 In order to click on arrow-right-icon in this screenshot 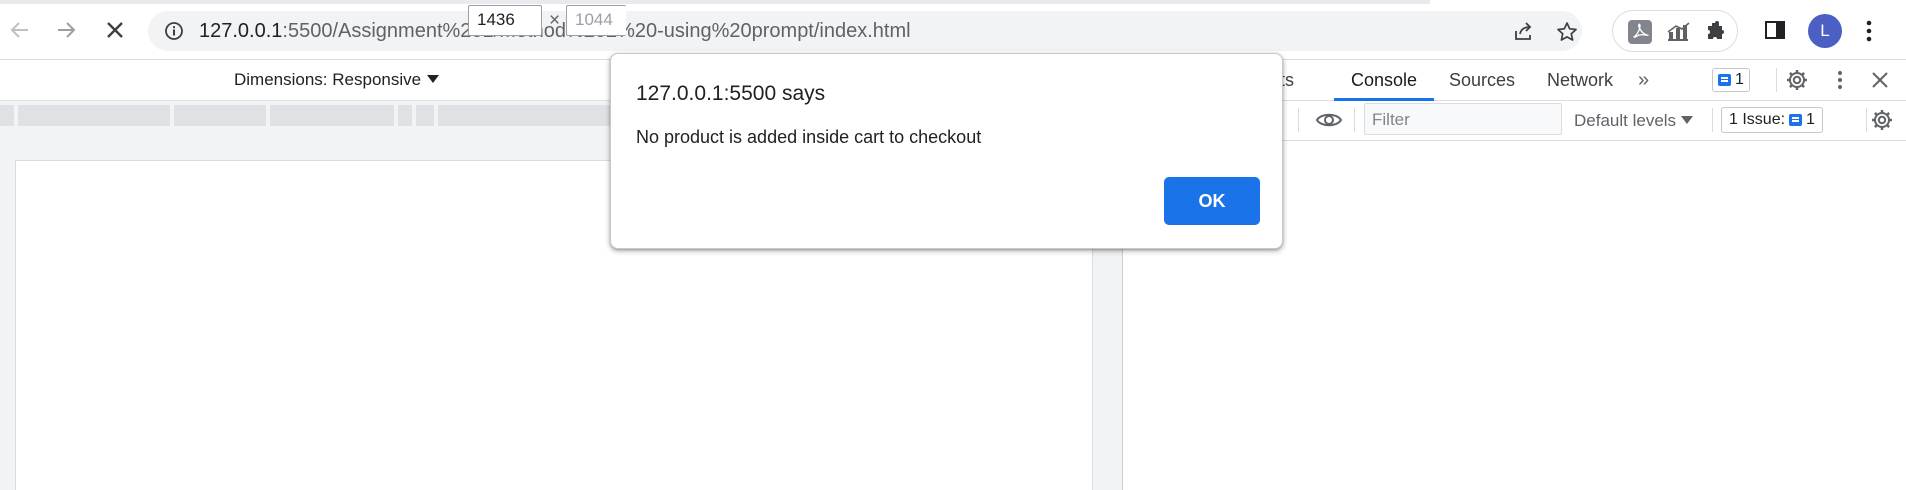, I will do `click(67, 30)`.